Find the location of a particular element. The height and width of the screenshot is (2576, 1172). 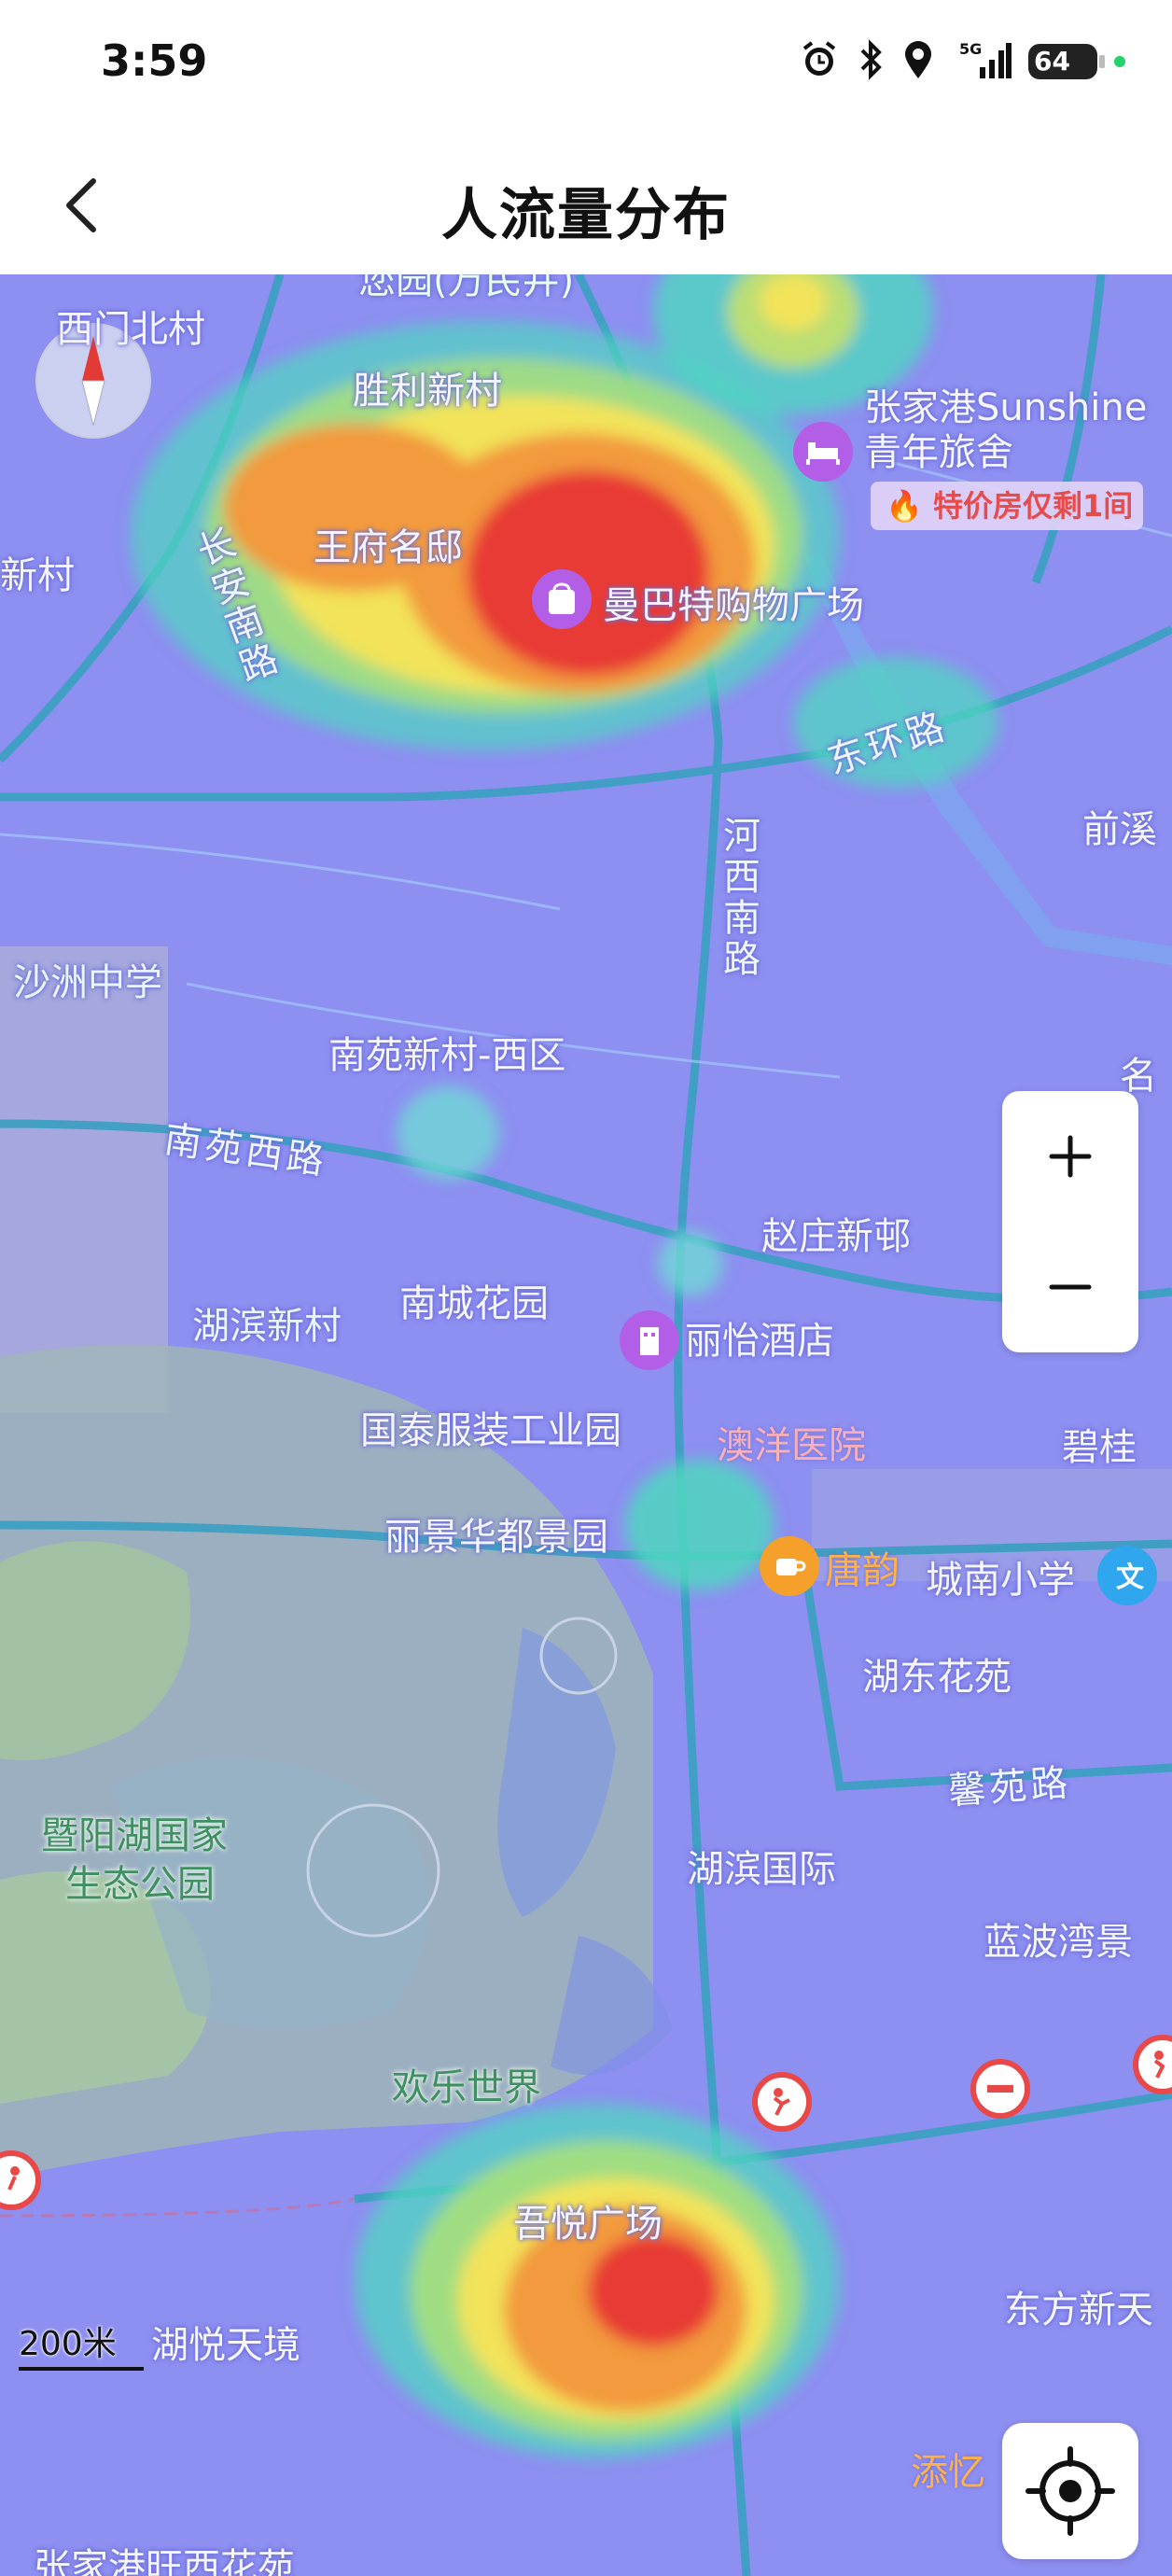

label-hudong: 湖东花苑 is located at coordinates (937, 1677).